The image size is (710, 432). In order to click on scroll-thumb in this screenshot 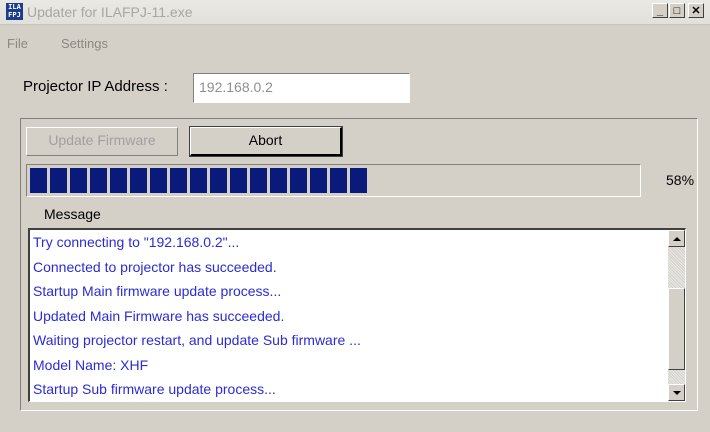, I will do `click(676, 329)`.